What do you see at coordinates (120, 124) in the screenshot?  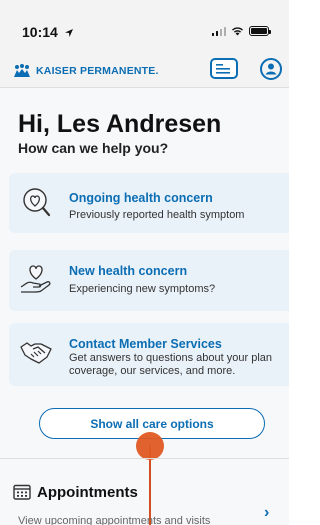 I see `greeting-heading: Hi, Les Andresen` at bounding box center [120, 124].